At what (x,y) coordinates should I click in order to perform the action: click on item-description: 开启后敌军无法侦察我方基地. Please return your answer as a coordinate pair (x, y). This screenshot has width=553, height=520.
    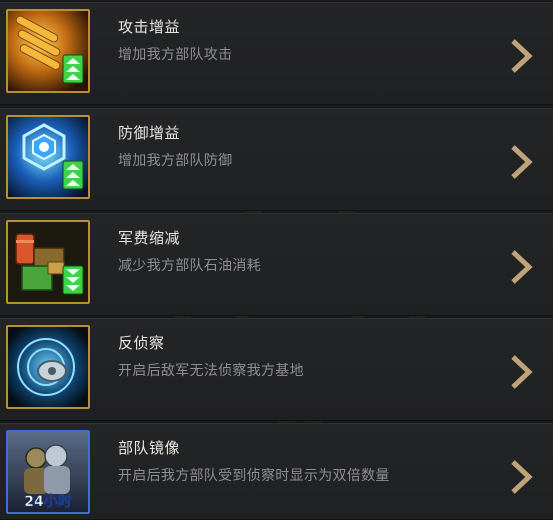
    Looking at the image, I should click on (211, 371).